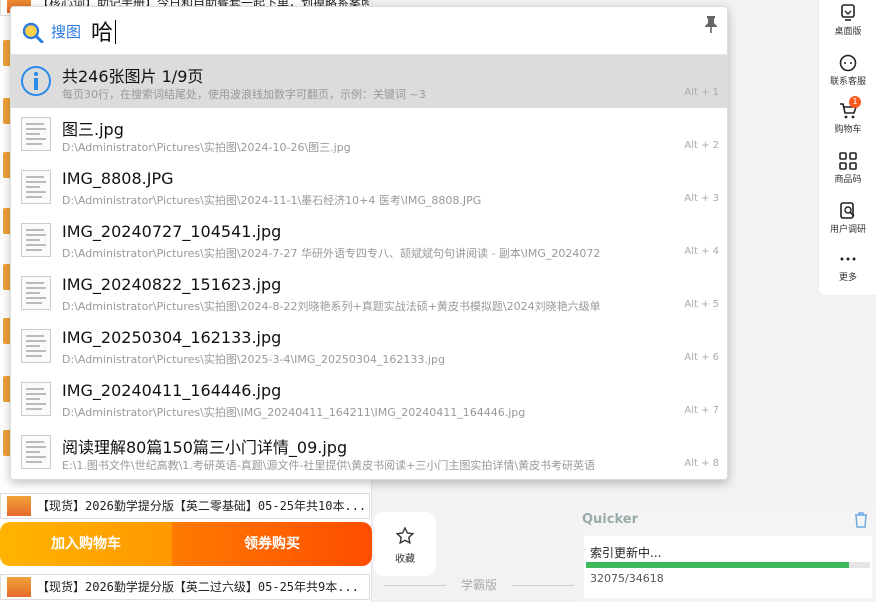 The image size is (876, 602). Describe the element at coordinates (848, 259) in the screenshot. I see `more-icon` at that location.